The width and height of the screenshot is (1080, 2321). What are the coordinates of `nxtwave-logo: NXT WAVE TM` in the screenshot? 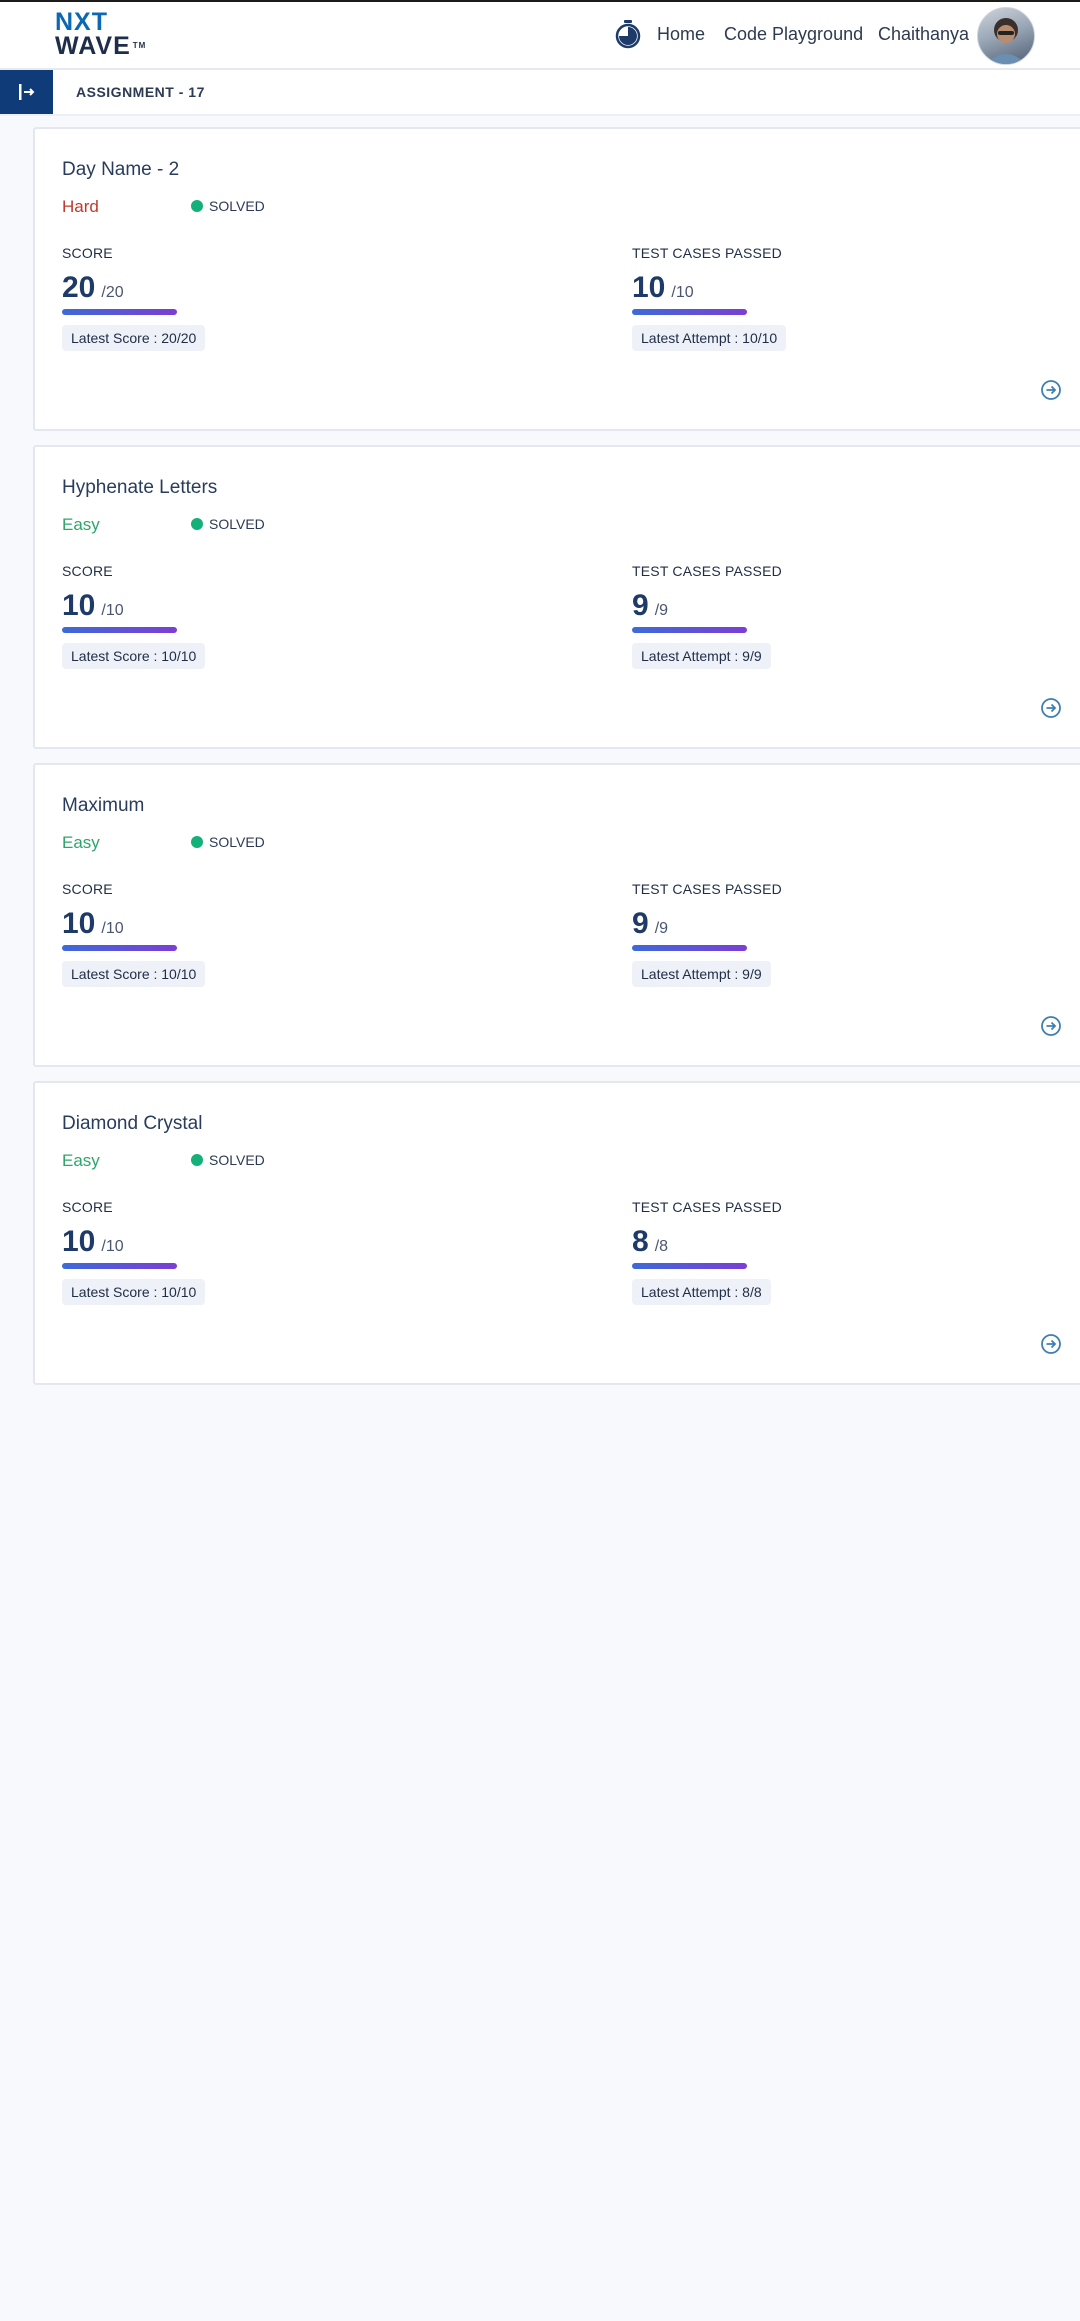 It's located at (100, 35).